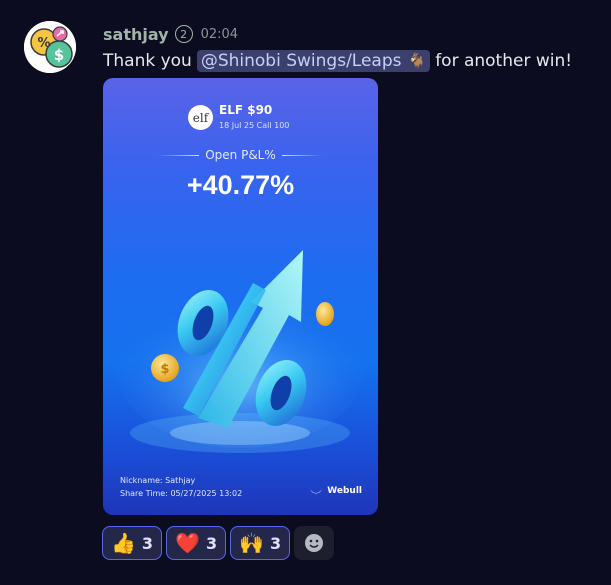  I want to click on user-mention: @Shinobi Swings/Leaps 🐐, so click(313, 61).